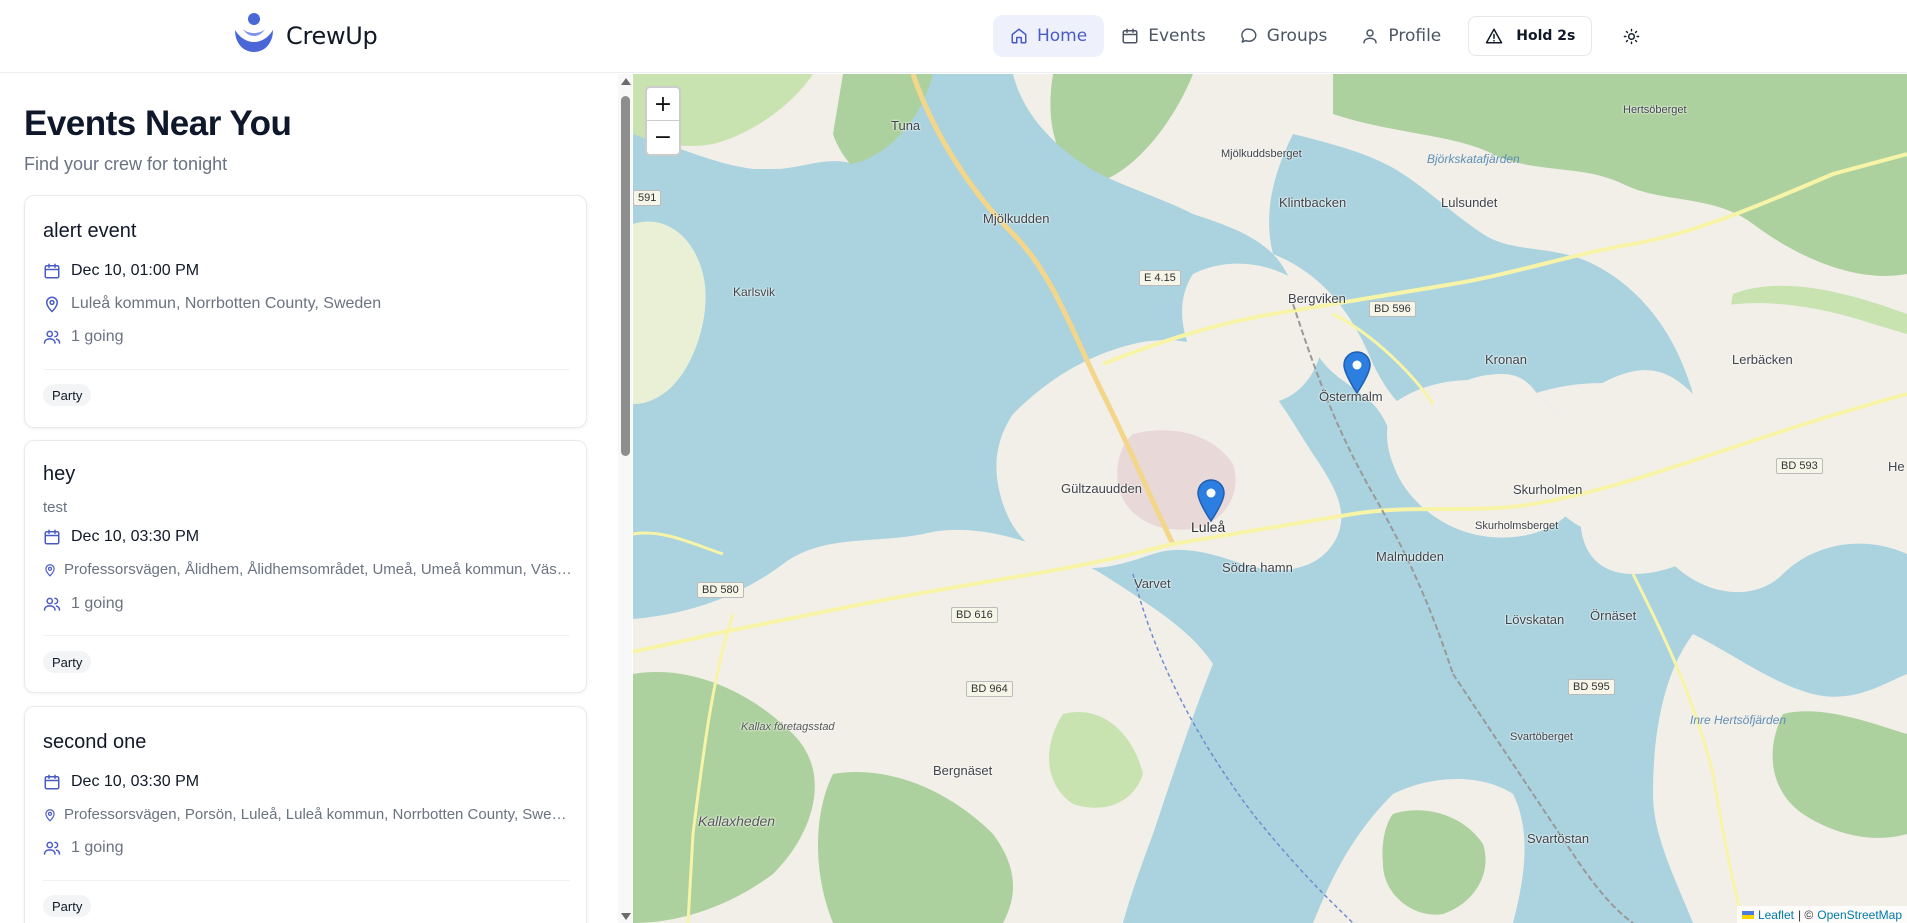 The height and width of the screenshot is (923, 1907). Describe the element at coordinates (1896, 466) in the screenshot. I see `map-place-label: He` at that location.